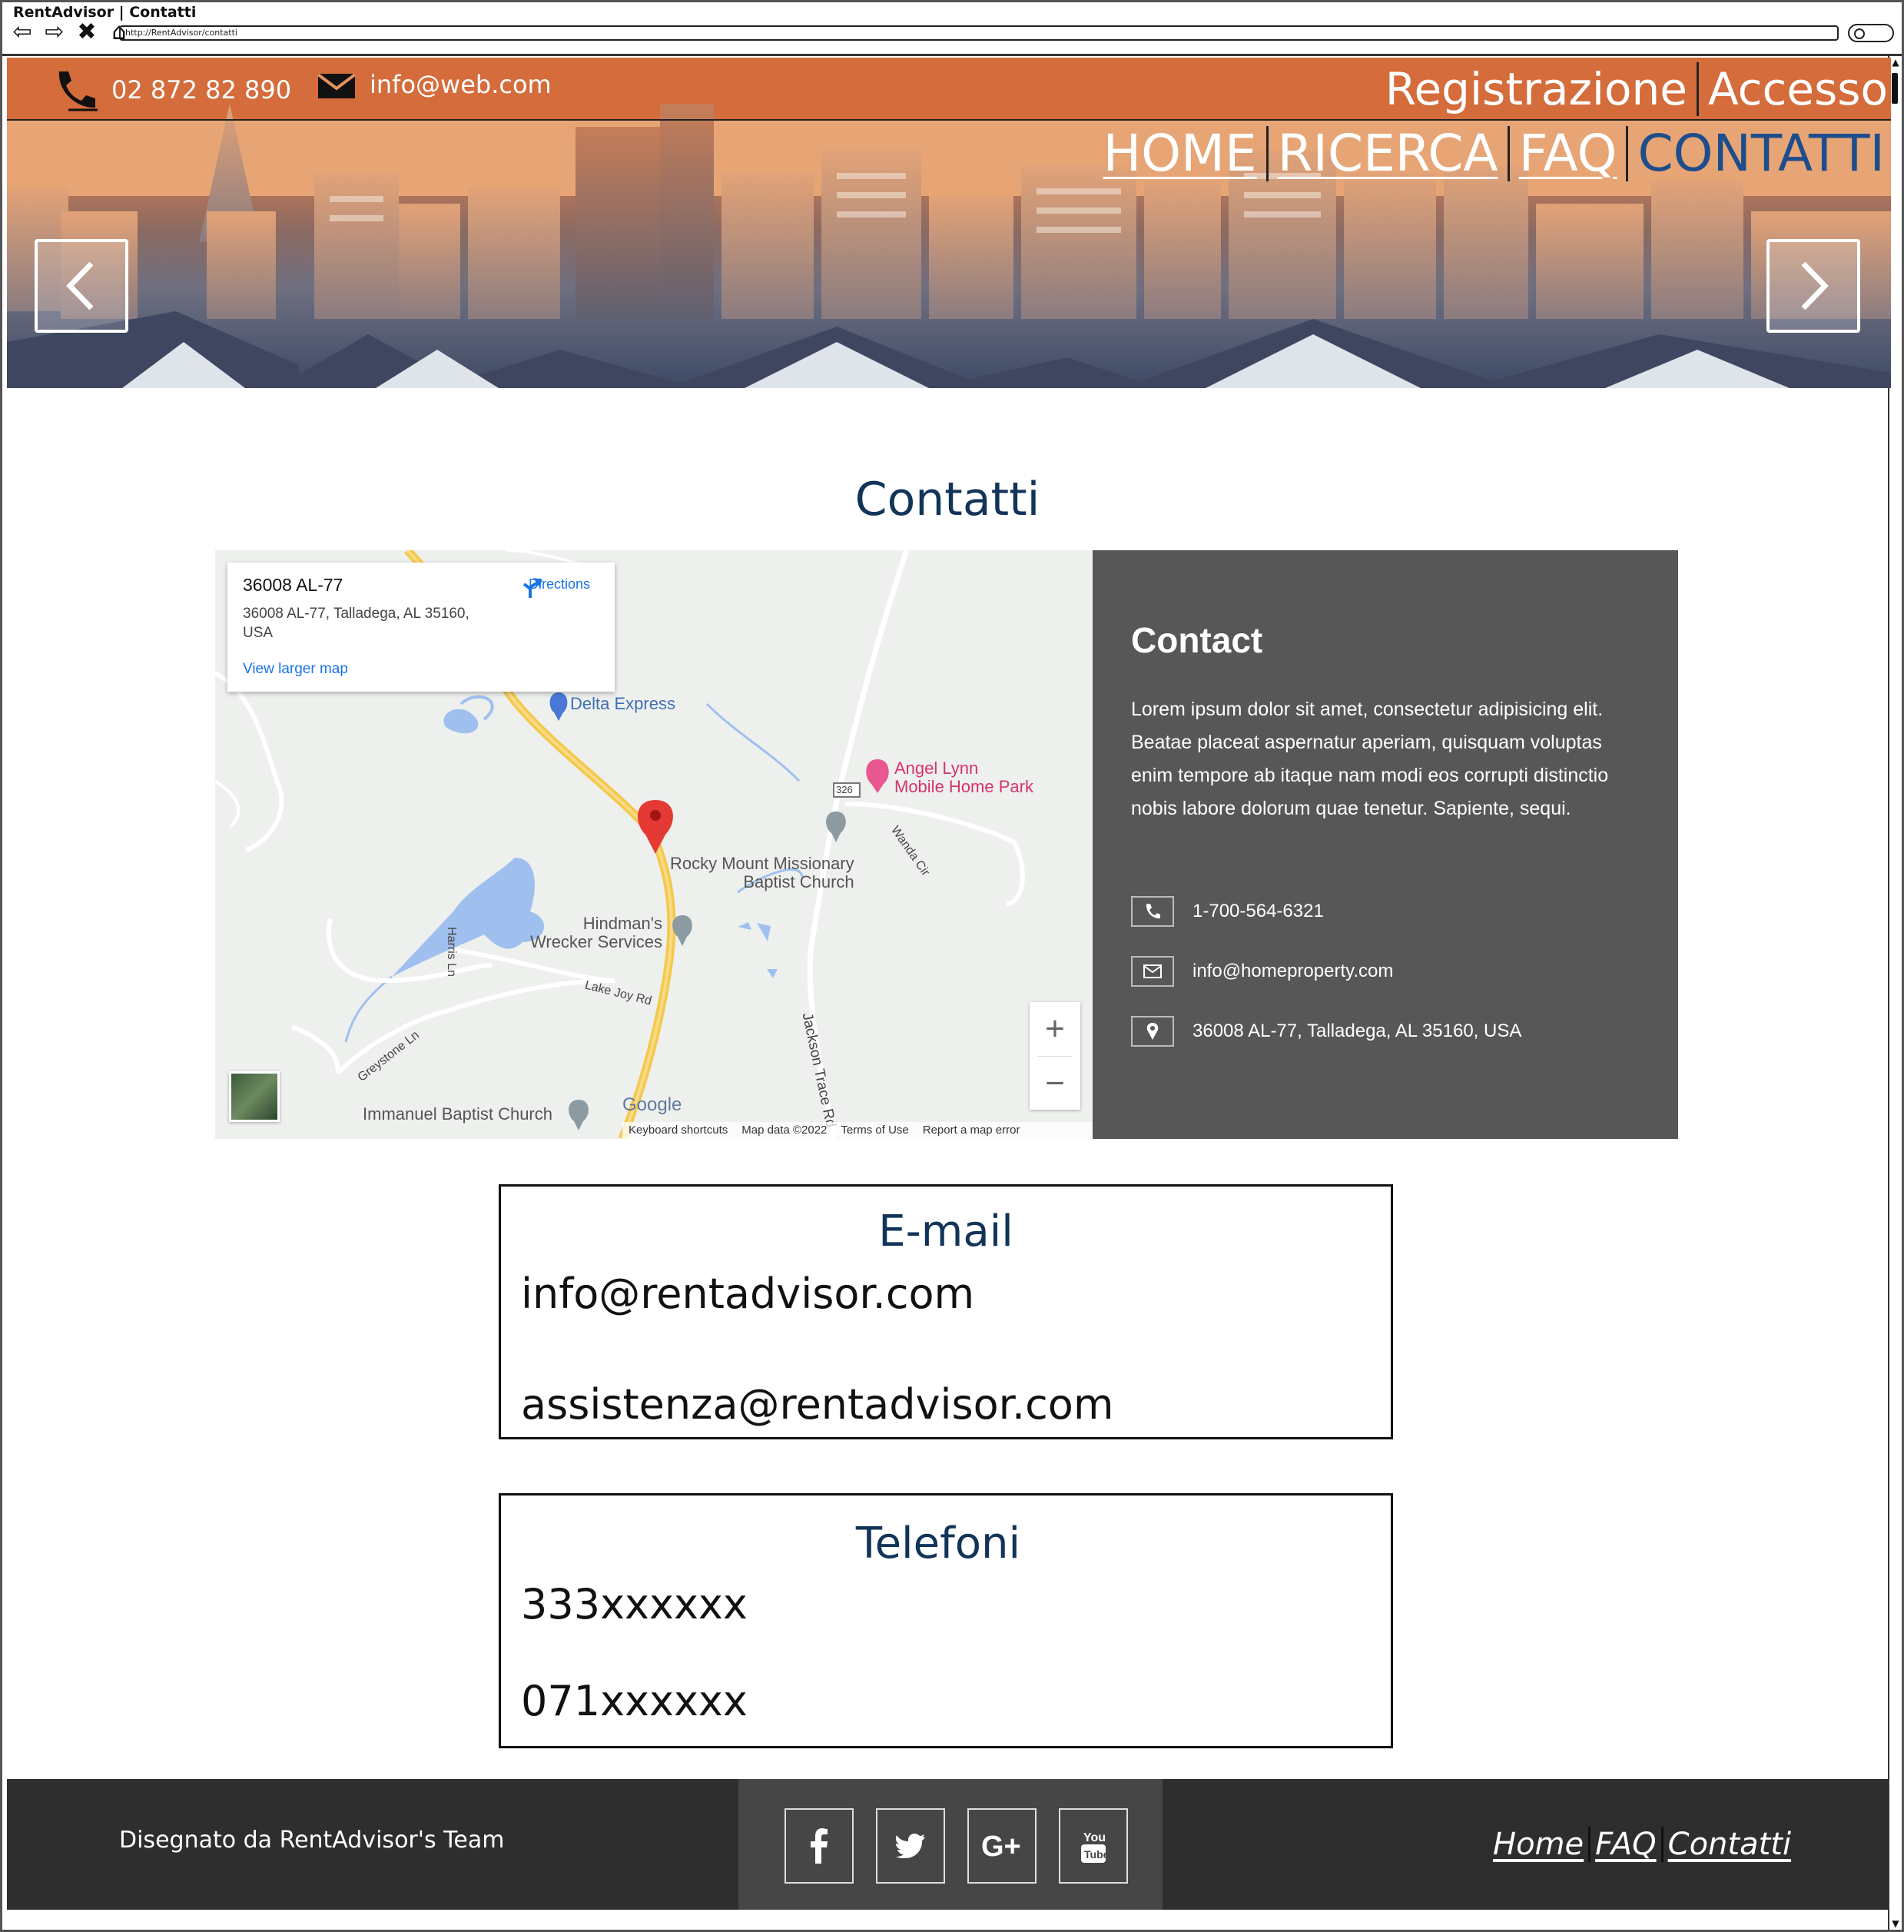  Describe the element at coordinates (1697, 89) in the screenshot. I see `auth-separator` at that location.